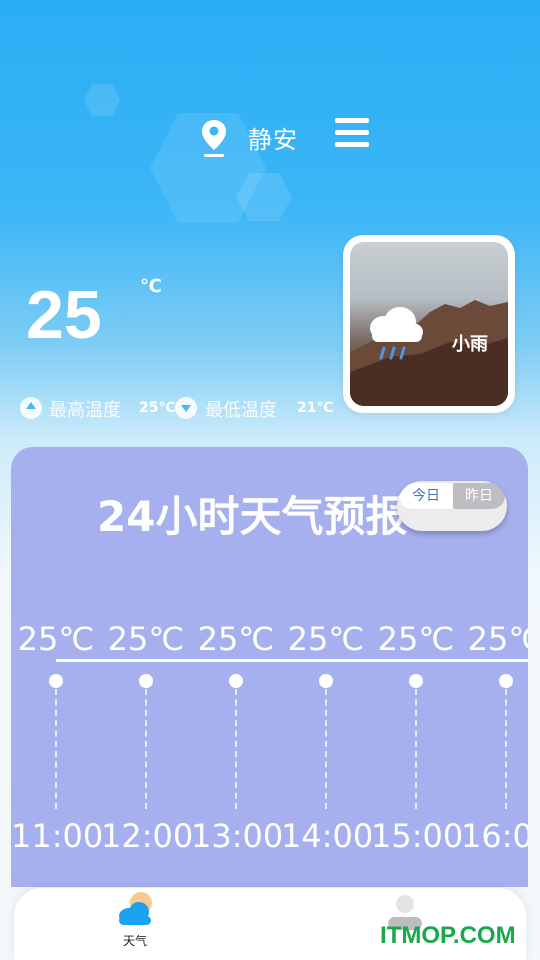 The width and height of the screenshot is (540, 960). I want to click on rain-cloud-icon, so click(396, 333).